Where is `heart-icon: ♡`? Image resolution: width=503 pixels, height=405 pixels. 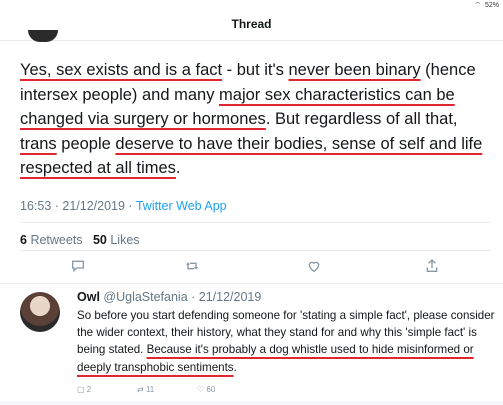
heart-icon: ♡ is located at coordinates (201, 389).